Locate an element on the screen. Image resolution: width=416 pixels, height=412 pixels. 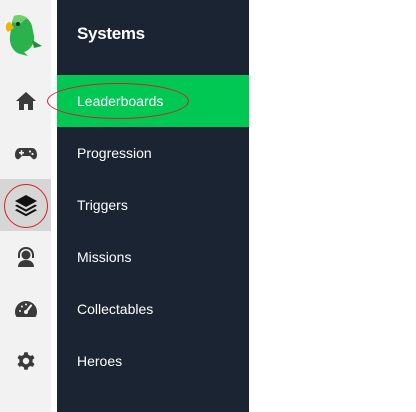
icon-rail is located at coordinates (25, 206).